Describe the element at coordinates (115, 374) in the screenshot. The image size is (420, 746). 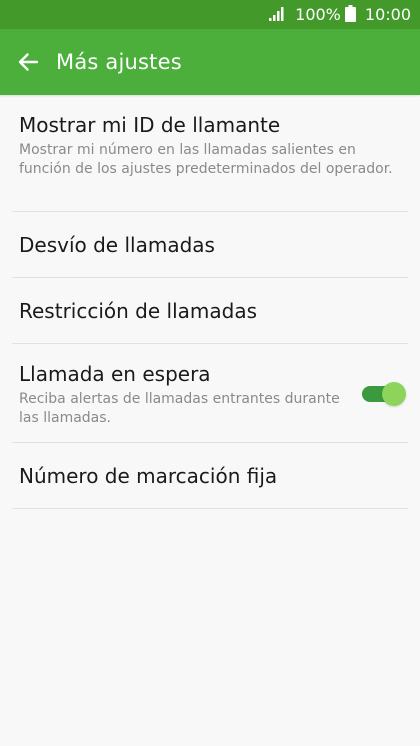
I see `setting-call-waiting-title: Llamada en espera` at that location.